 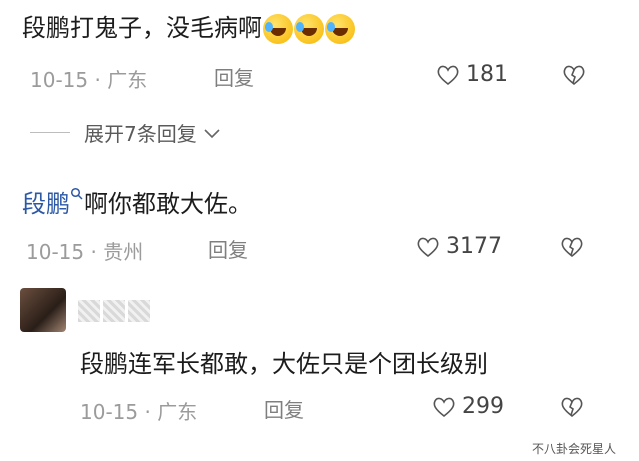 I want to click on comment-3-date: 10-15, so click(x=109, y=412).